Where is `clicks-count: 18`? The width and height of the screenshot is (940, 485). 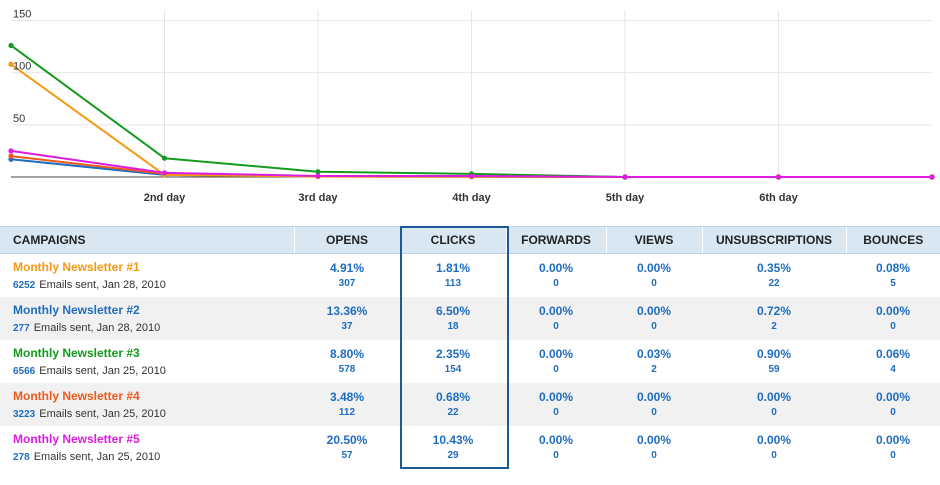
clicks-count: 18 is located at coordinates (453, 327).